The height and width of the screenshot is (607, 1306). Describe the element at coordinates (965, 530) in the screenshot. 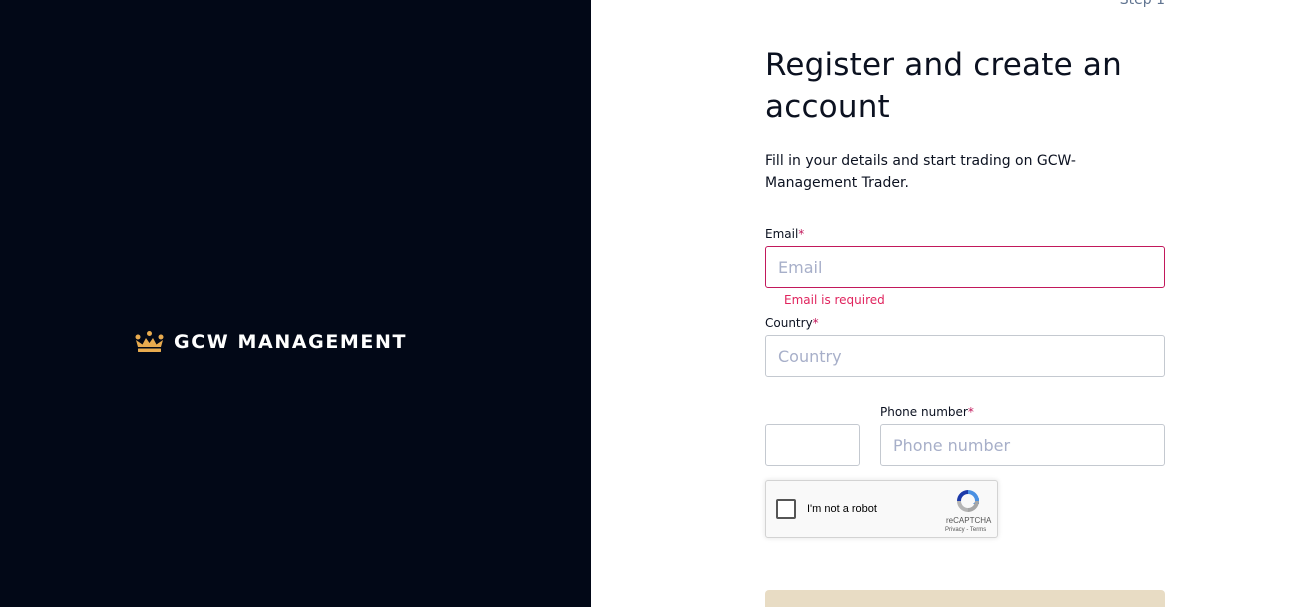

I see `recaptcha-terms-link: Privacy - Terms` at that location.